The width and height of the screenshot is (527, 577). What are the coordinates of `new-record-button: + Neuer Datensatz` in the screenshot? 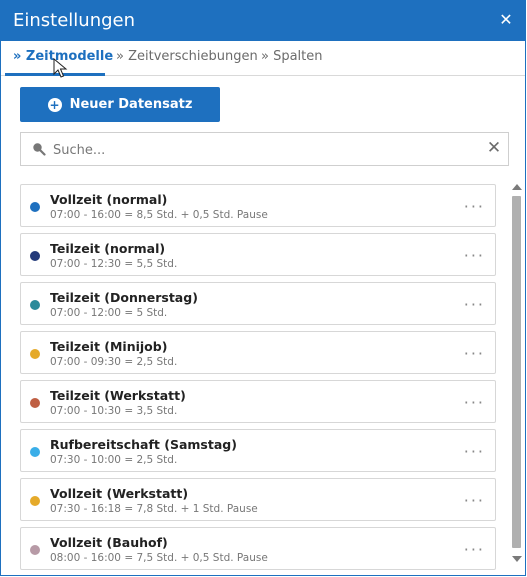 It's located at (120, 104).